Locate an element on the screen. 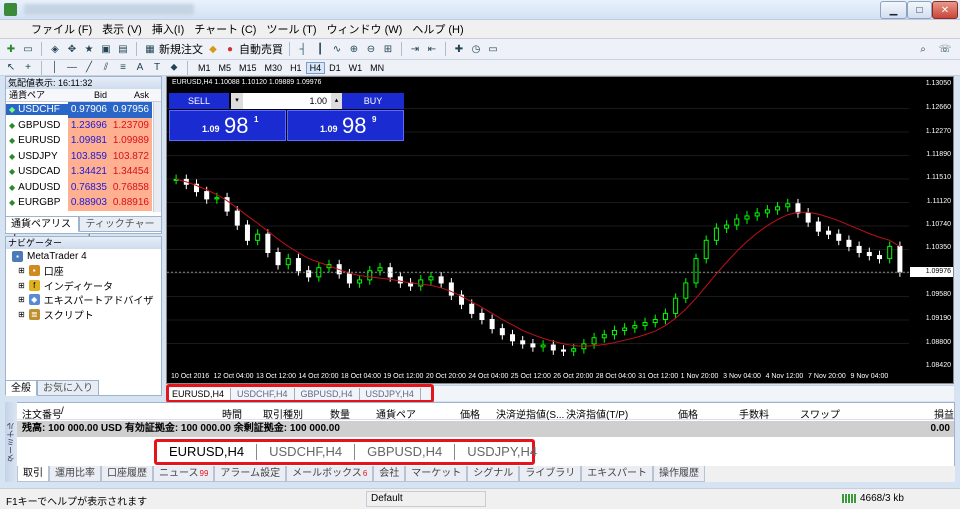 This screenshot has height=509, width=960. profiles-icon: ▭ is located at coordinates (28, 49).